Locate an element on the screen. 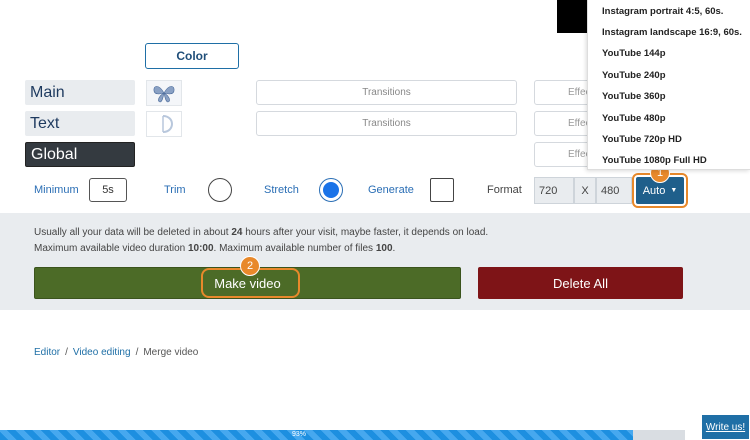 The height and width of the screenshot is (440, 750). layer-tab-main: Main is located at coordinates (80, 92).